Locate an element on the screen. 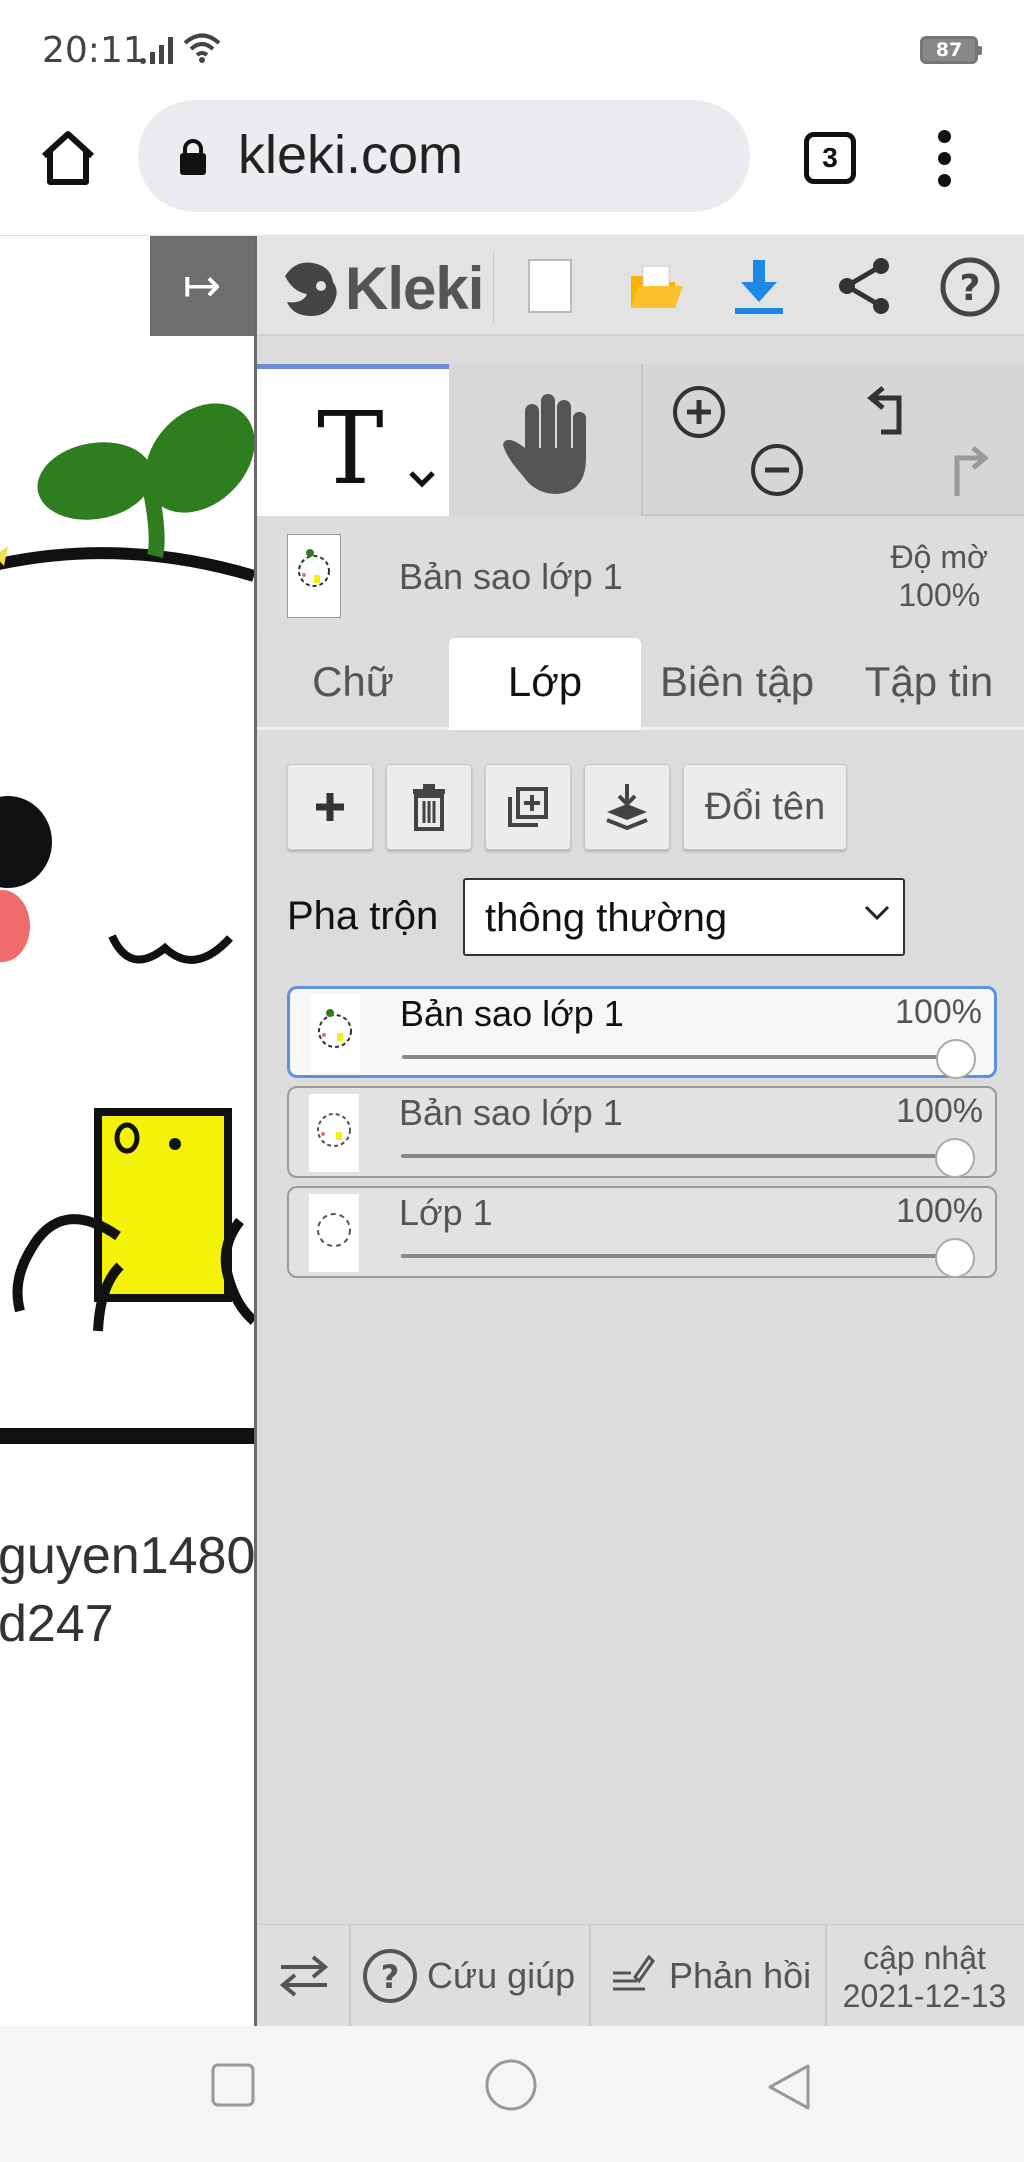 The height and width of the screenshot is (2162, 1024). open-folder-icon is located at coordinates (655, 288).